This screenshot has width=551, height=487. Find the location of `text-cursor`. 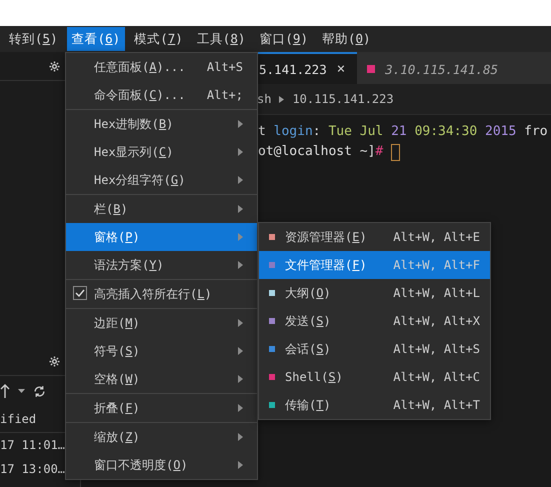

text-cursor is located at coordinates (395, 152).